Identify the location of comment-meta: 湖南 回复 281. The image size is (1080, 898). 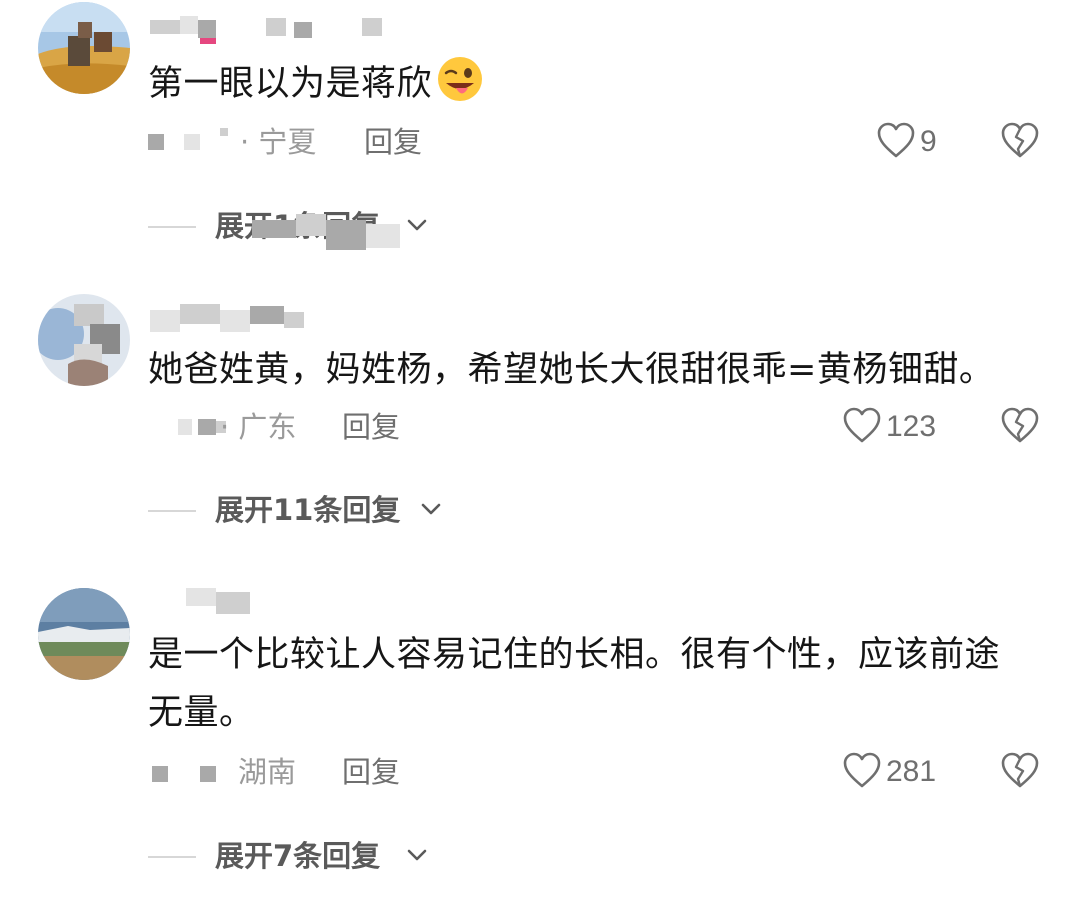
(598, 772).